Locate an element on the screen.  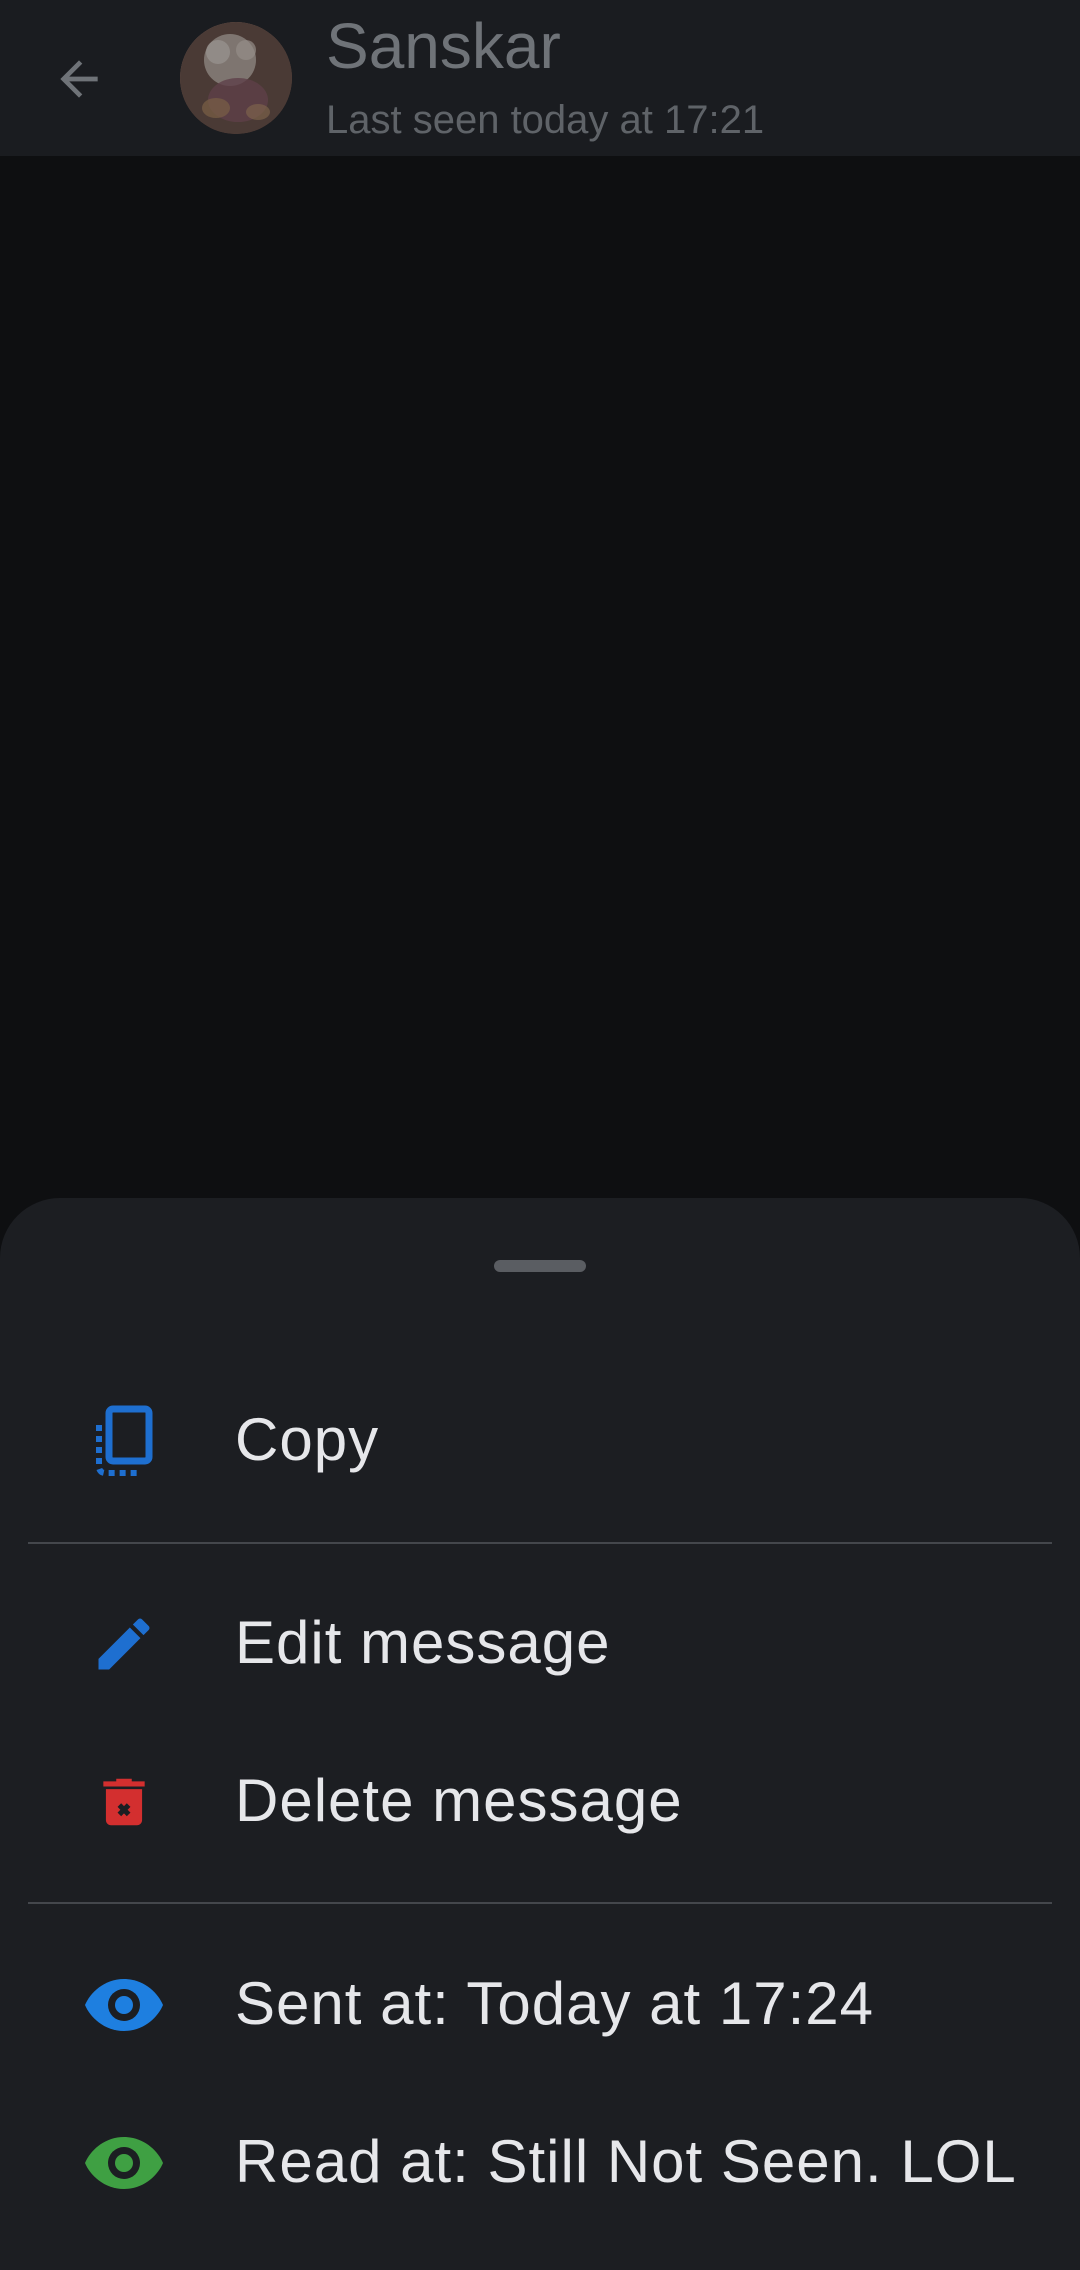
pencil-icon is located at coordinates (124, 1644).